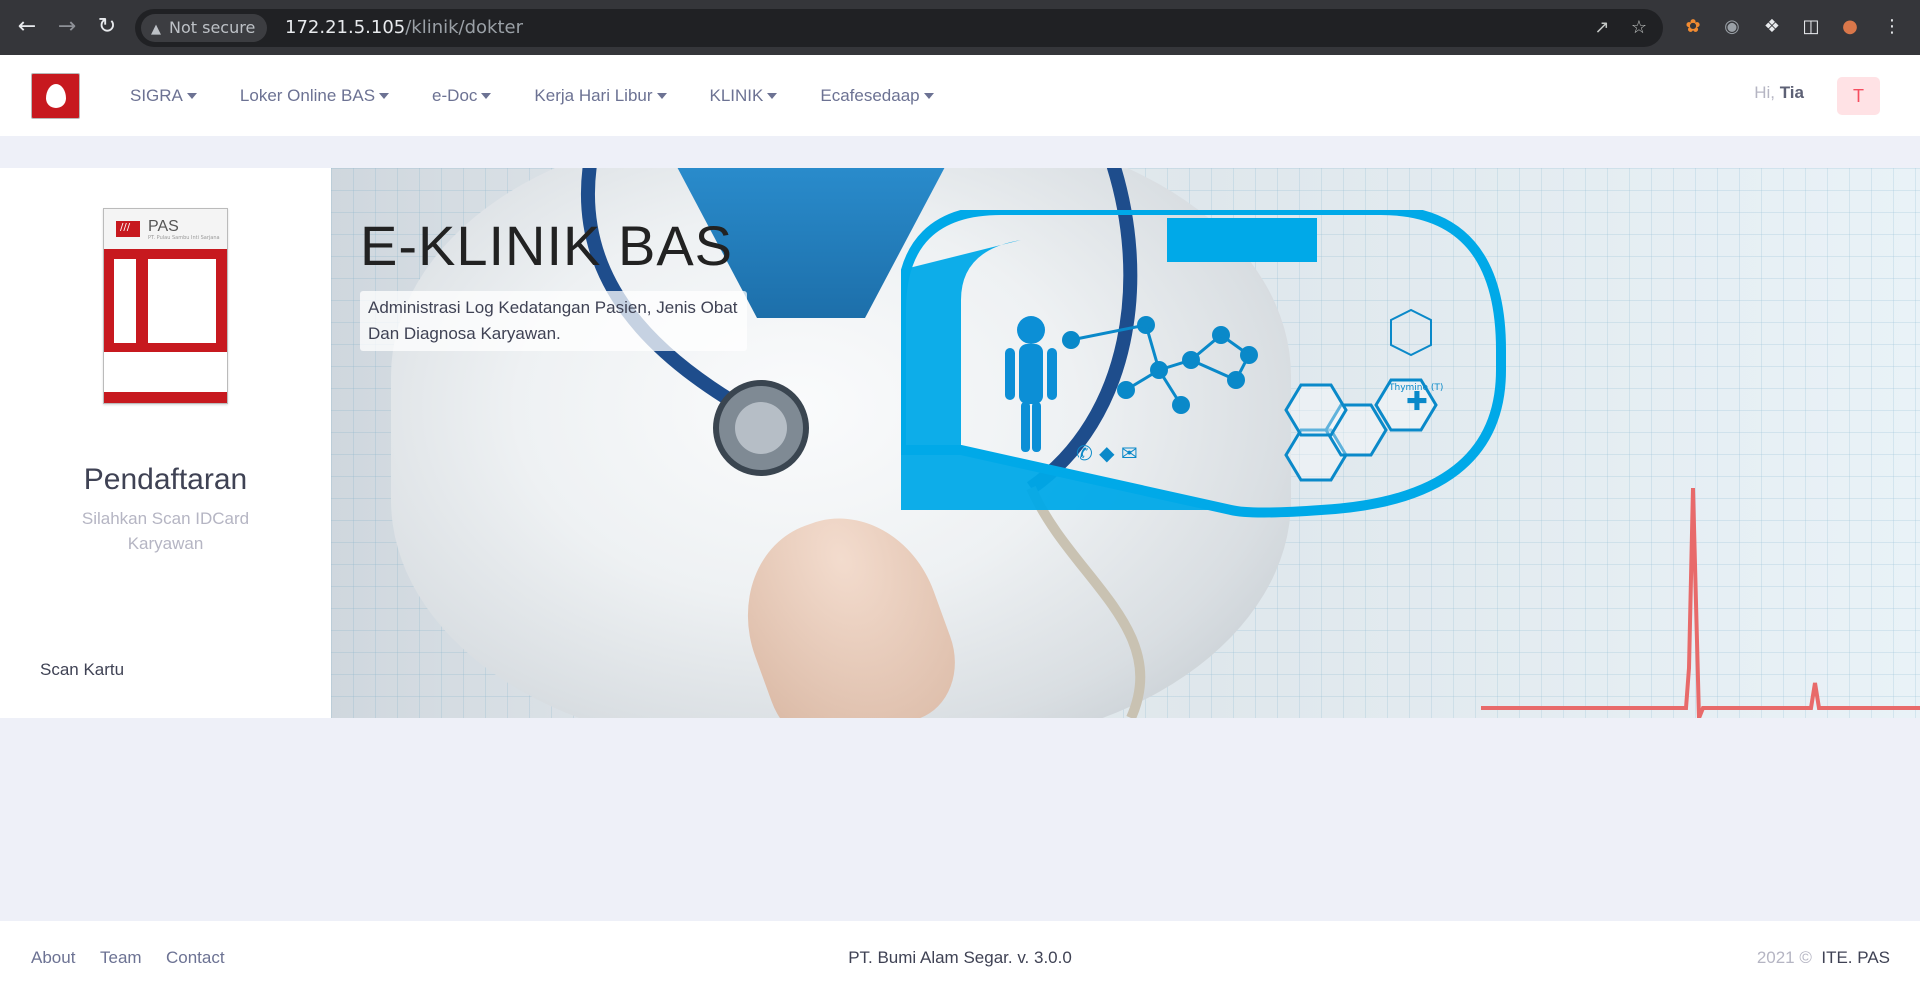 The width and height of the screenshot is (1920, 992). I want to click on menu-kerja-hari-libur: Kerja Hari Libur, so click(600, 96).